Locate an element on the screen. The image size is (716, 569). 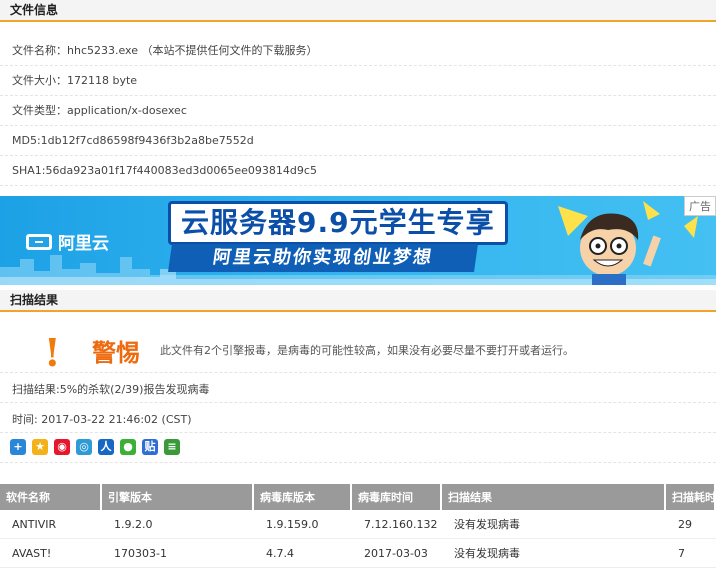
weibo-icon: ◉ is located at coordinates (62, 447).